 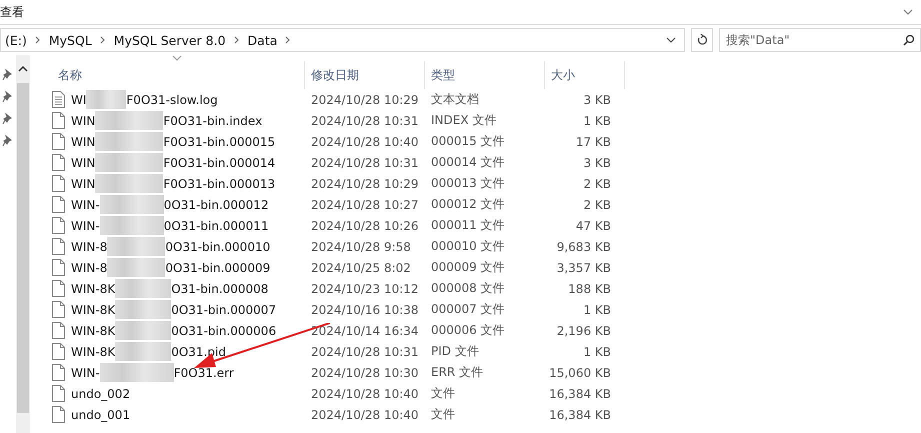 What do you see at coordinates (468, 225) in the screenshot?
I see `file-type: 000011 文件` at bounding box center [468, 225].